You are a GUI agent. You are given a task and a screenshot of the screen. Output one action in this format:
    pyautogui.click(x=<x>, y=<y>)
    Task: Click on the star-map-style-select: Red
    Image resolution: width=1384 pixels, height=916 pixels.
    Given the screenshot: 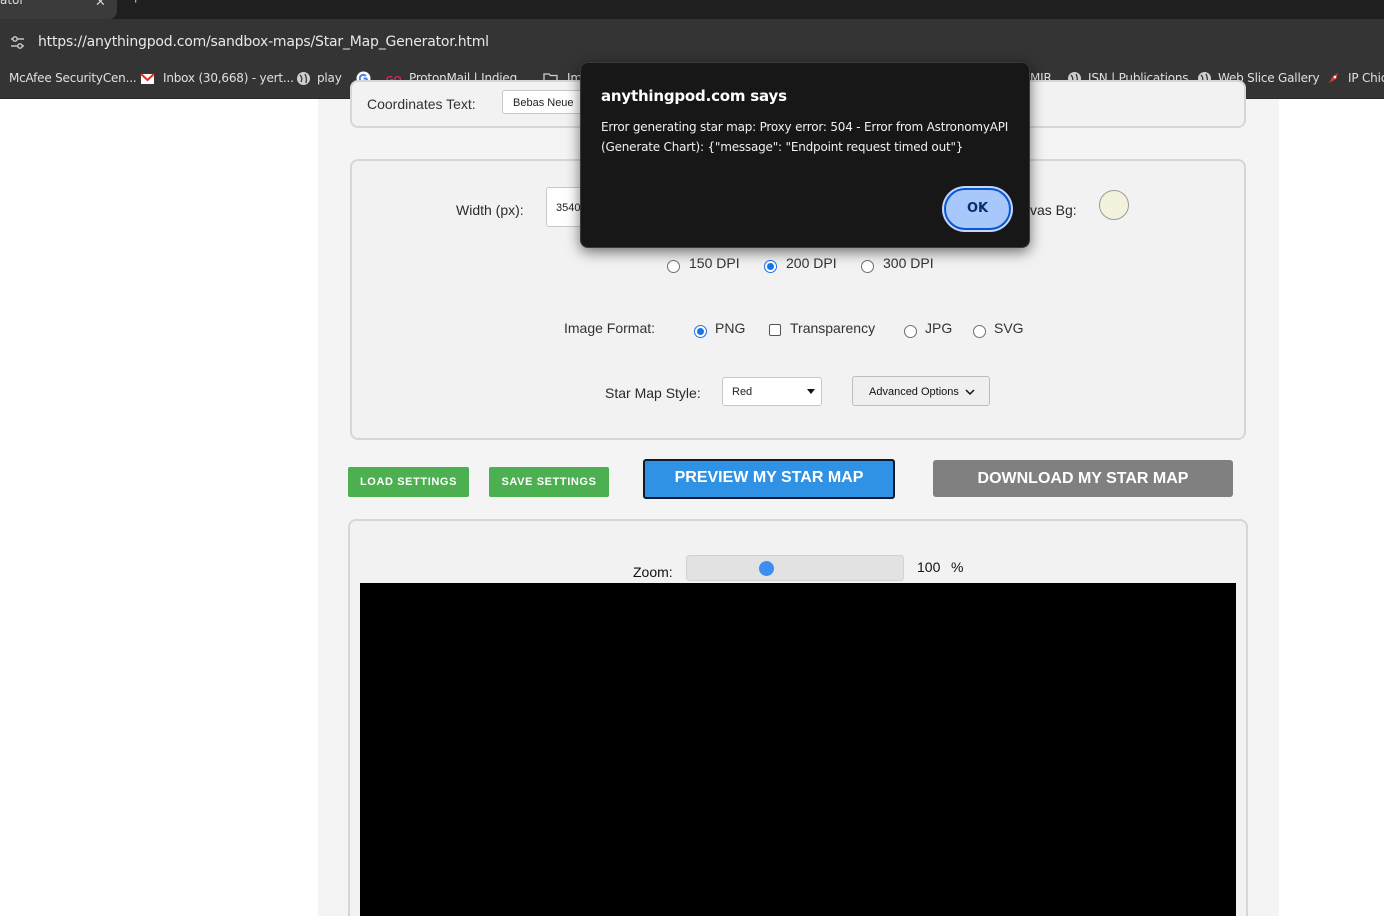 What is the action you would take?
    pyautogui.click(x=772, y=391)
    